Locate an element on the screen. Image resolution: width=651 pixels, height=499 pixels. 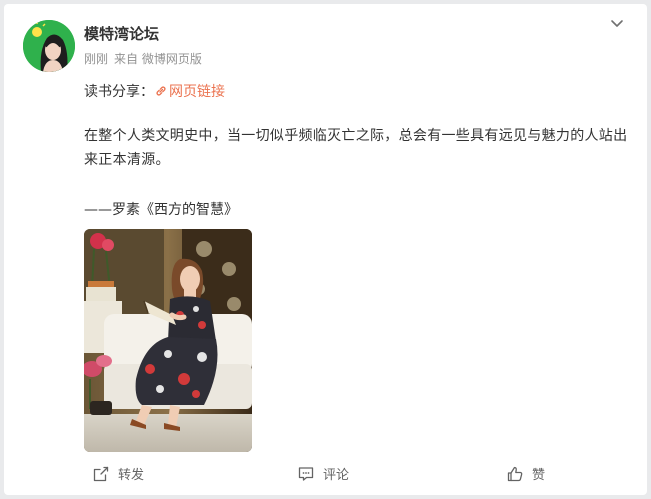
comment-icon is located at coordinates (306, 473).